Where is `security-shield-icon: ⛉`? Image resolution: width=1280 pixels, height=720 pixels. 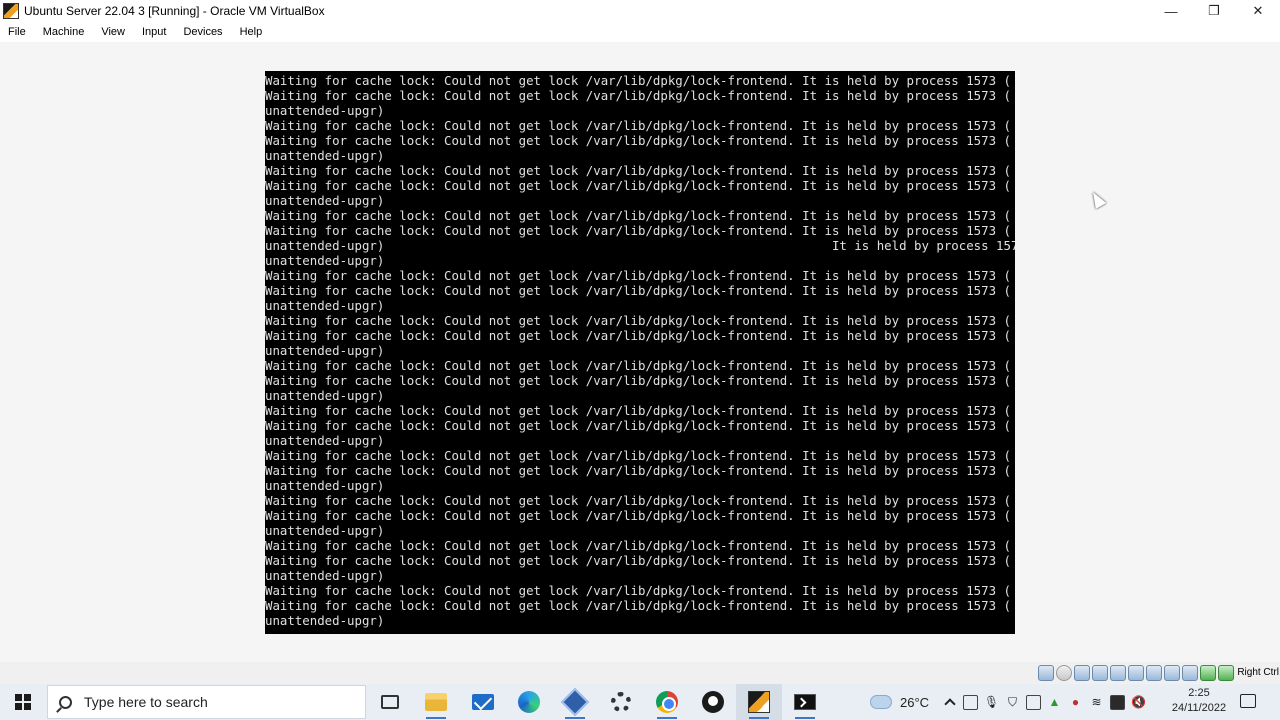
security-shield-icon: ⛉ is located at coordinates (1012, 702).